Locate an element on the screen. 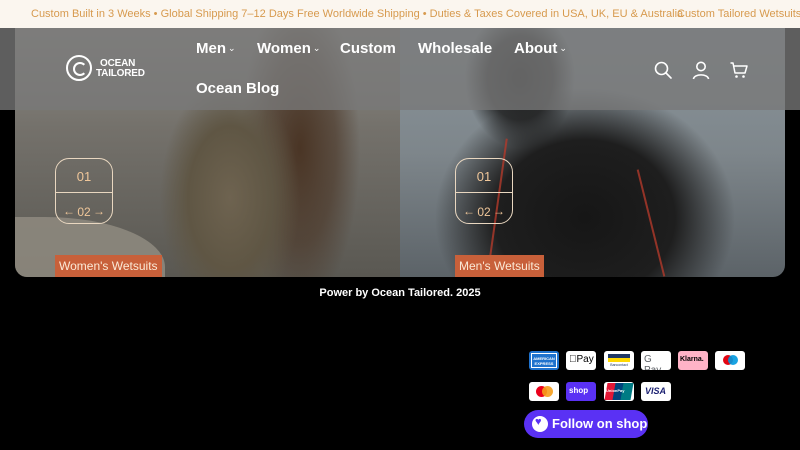  announcement-item: Custom Tailored Wetsuits L is located at coordinates (738, 14).